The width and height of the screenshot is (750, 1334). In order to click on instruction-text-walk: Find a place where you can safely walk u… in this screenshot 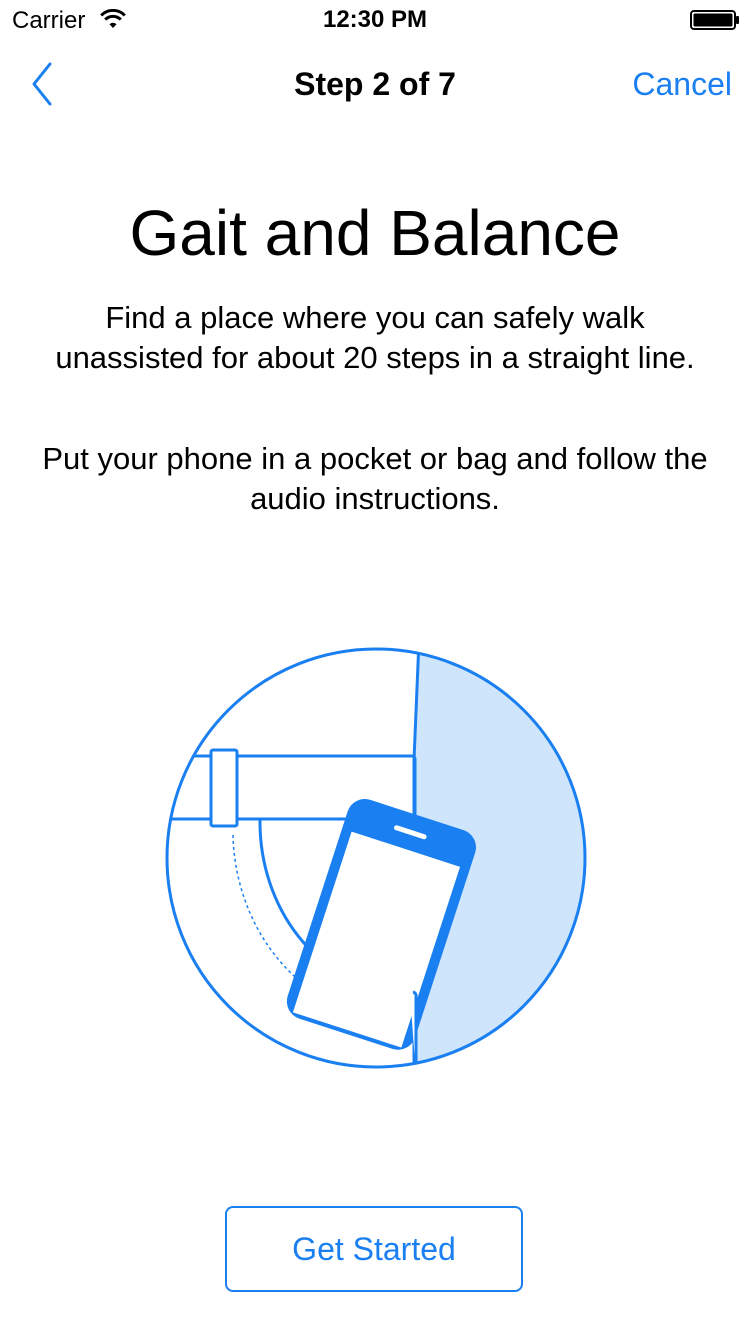, I will do `click(375, 337)`.